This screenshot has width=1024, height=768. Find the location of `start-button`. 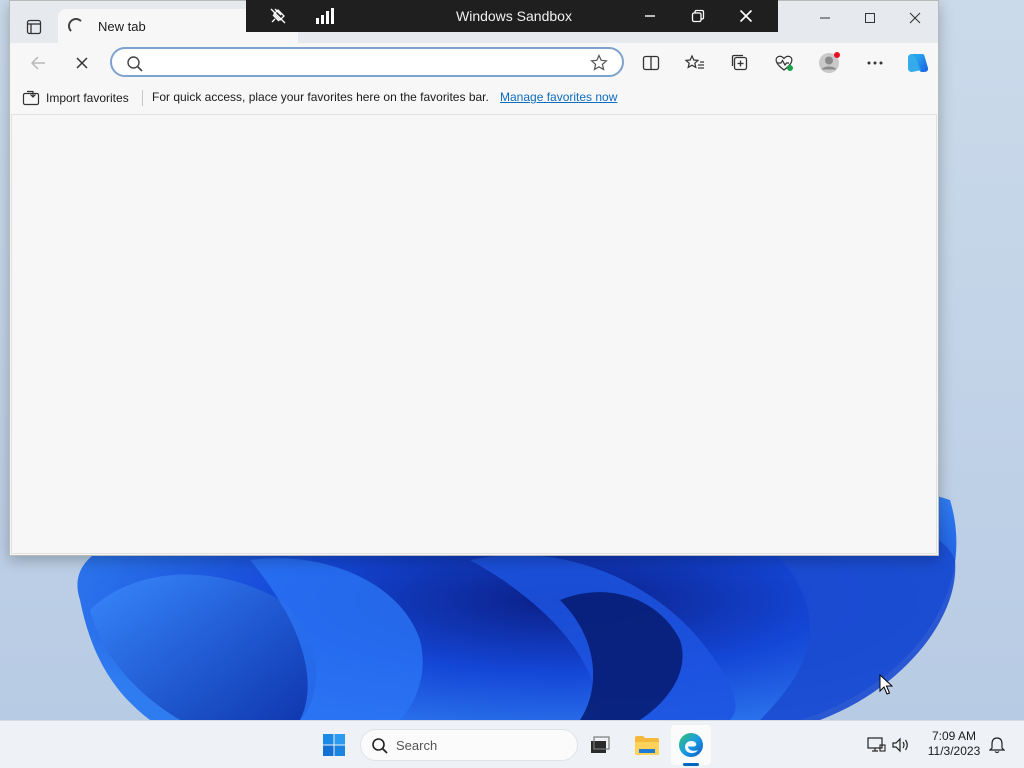

start-button is located at coordinates (334, 745).